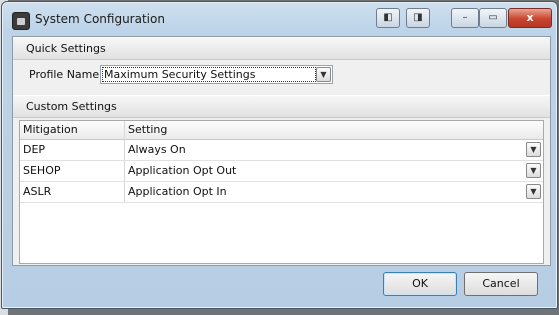  I want to click on minimize-button: –, so click(465, 18).